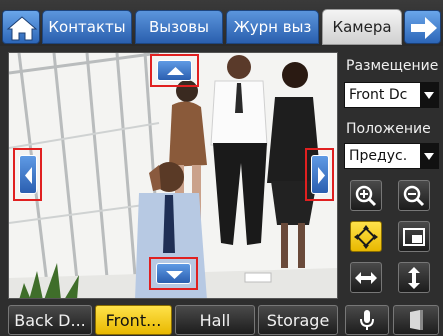 The image size is (443, 336). I want to click on placement-select: Front Dc, so click(391, 95).